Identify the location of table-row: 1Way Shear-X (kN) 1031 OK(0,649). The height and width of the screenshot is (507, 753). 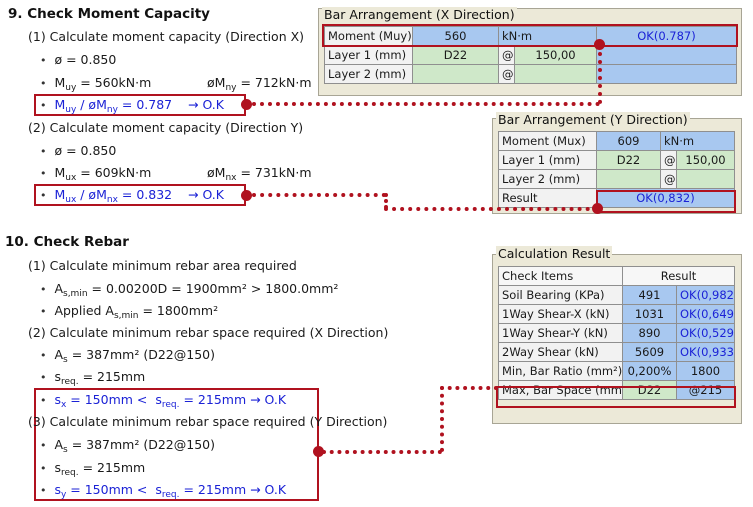
(617, 314).